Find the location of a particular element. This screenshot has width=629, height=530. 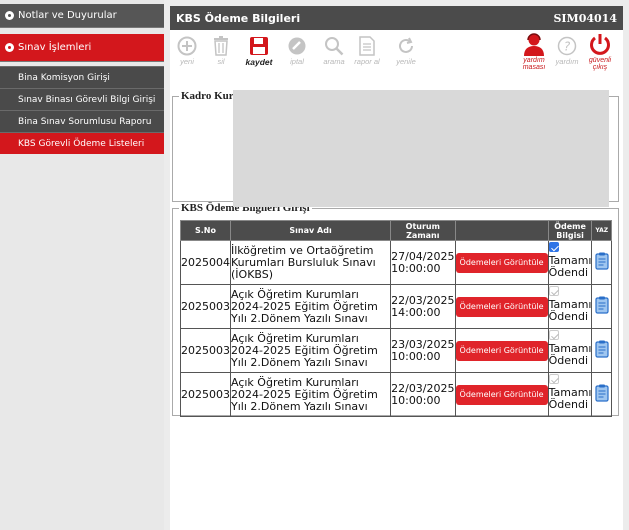

cell-session-time: 27/04/2025 10:00:00 is located at coordinates (423, 262).